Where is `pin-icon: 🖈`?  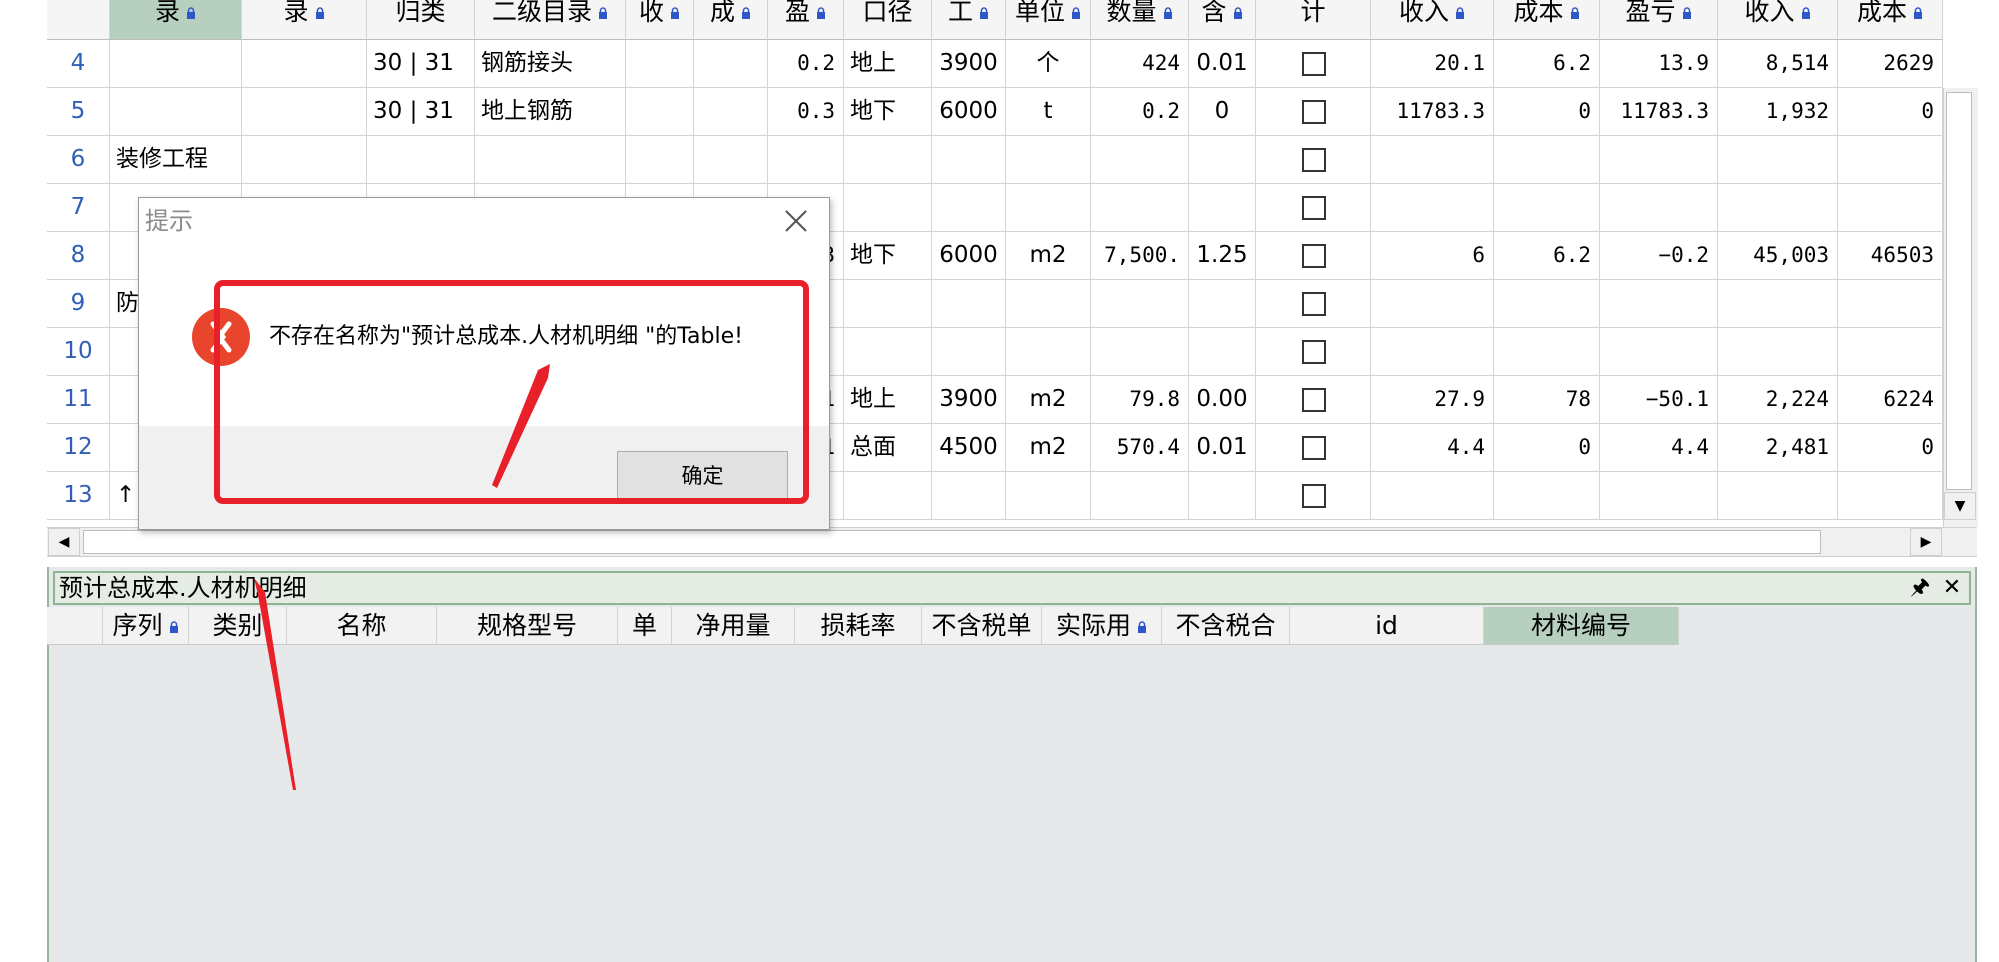 pin-icon: 🖈 is located at coordinates (1920, 588).